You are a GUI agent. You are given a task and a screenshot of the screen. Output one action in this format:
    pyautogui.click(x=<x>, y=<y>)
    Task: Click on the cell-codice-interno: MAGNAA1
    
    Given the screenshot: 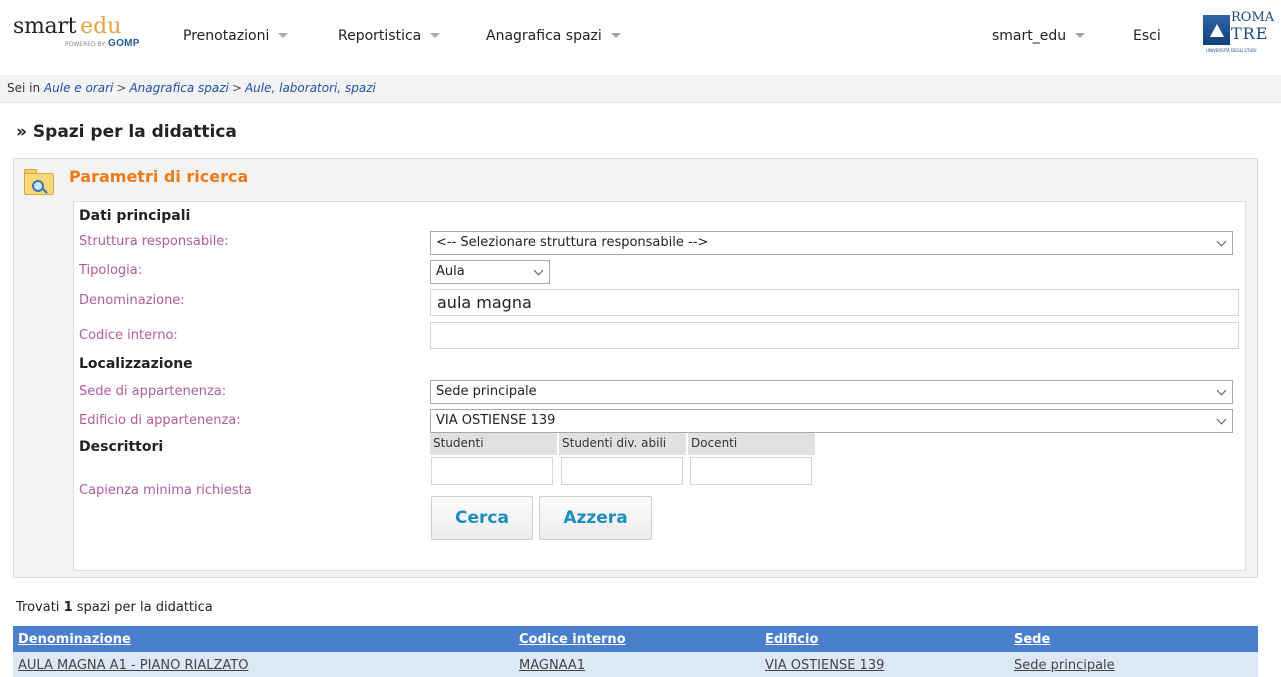 What is the action you would take?
    pyautogui.click(x=637, y=664)
    